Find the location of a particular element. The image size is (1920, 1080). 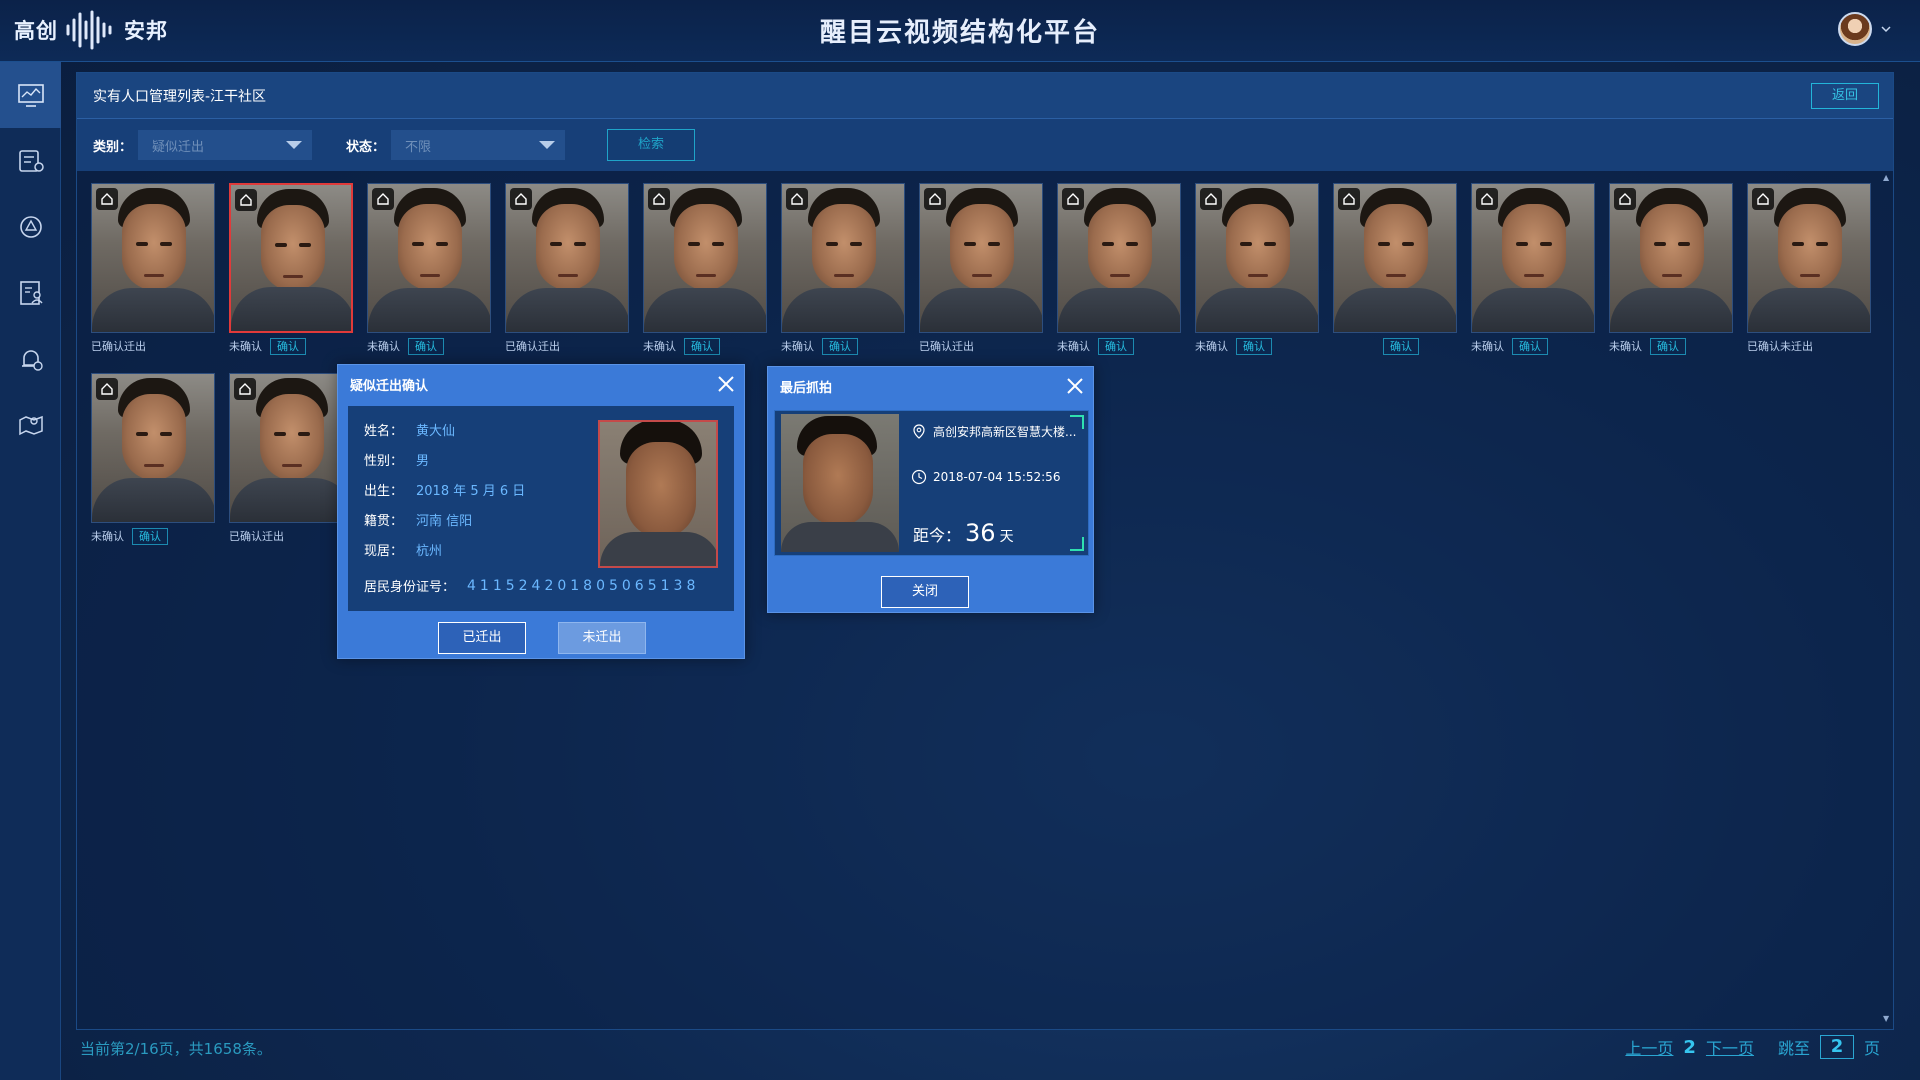

card-status-row: 已确认未迁出 is located at coordinates (1809, 346).